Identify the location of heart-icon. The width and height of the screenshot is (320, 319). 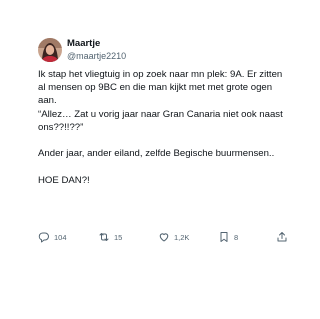
(164, 237).